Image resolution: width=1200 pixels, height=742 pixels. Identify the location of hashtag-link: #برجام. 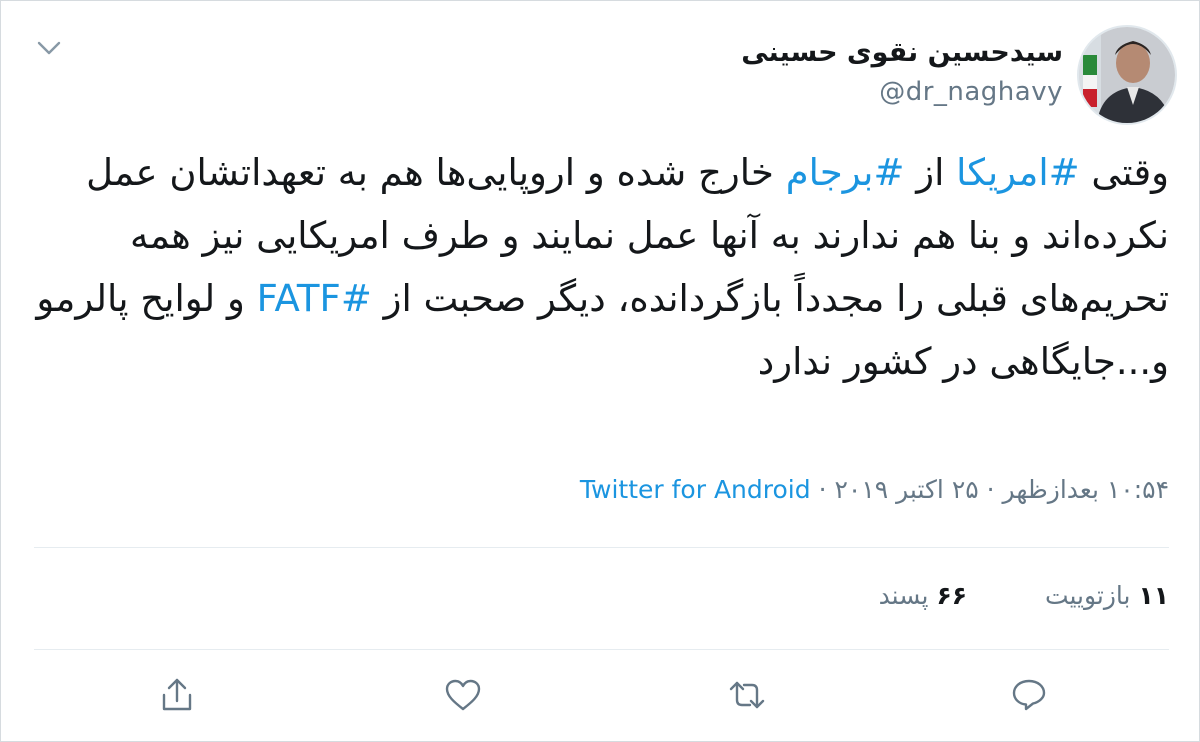
(845, 172).